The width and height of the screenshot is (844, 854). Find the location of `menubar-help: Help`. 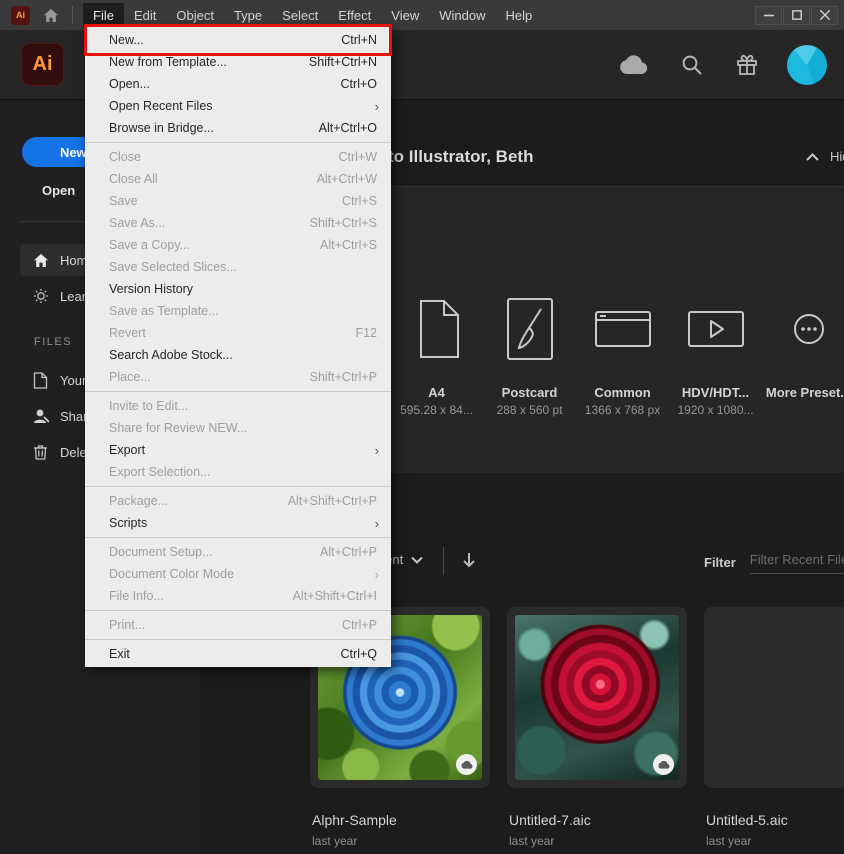

menubar-help: Help is located at coordinates (518, 15).